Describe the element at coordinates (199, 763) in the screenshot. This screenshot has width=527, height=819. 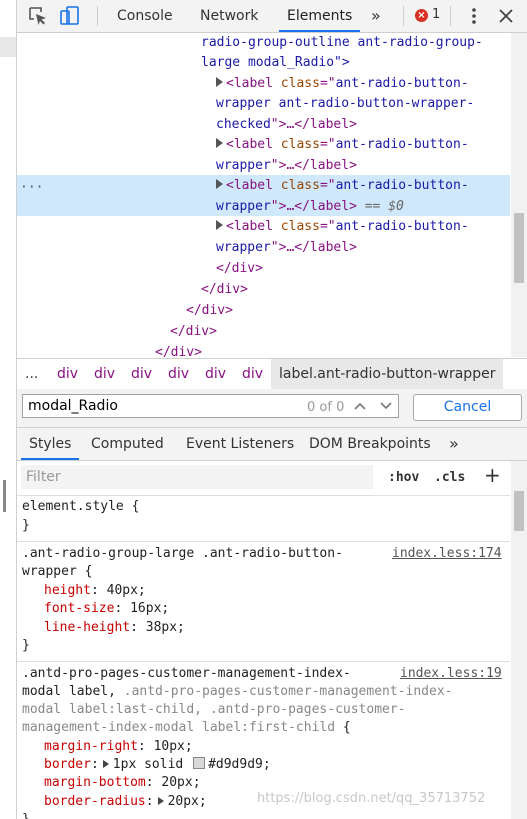
I see `color-swatch` at that location.